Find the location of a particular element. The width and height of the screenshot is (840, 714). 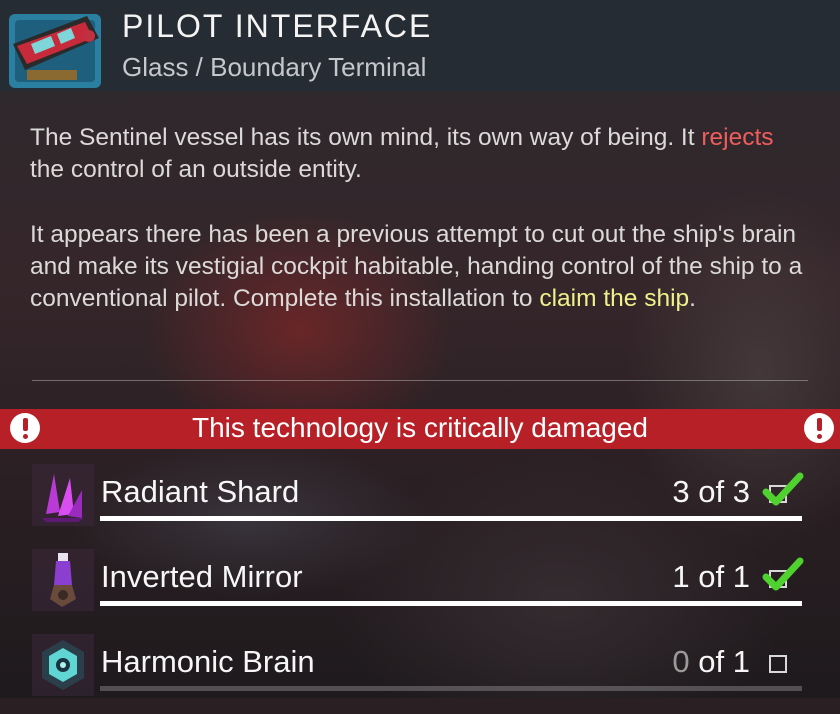

component-name: Harmonic Brain is located at coordinates (208, 661).